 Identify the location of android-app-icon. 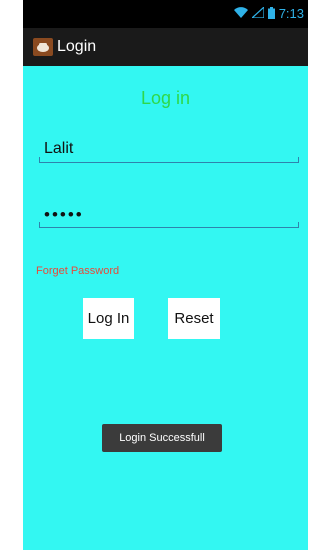
(43, 47).